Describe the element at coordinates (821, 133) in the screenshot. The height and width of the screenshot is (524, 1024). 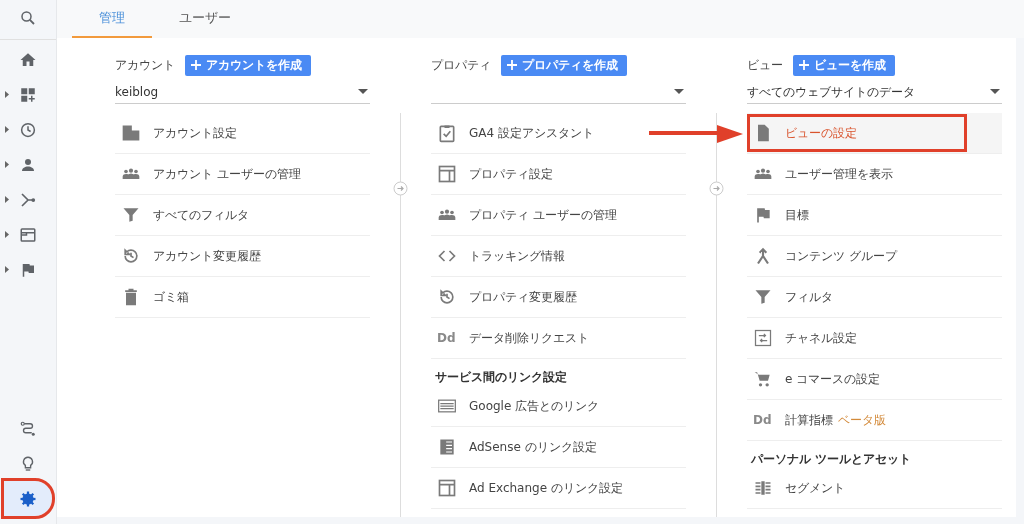
I see `menu-label: ビューの設定` at that location.